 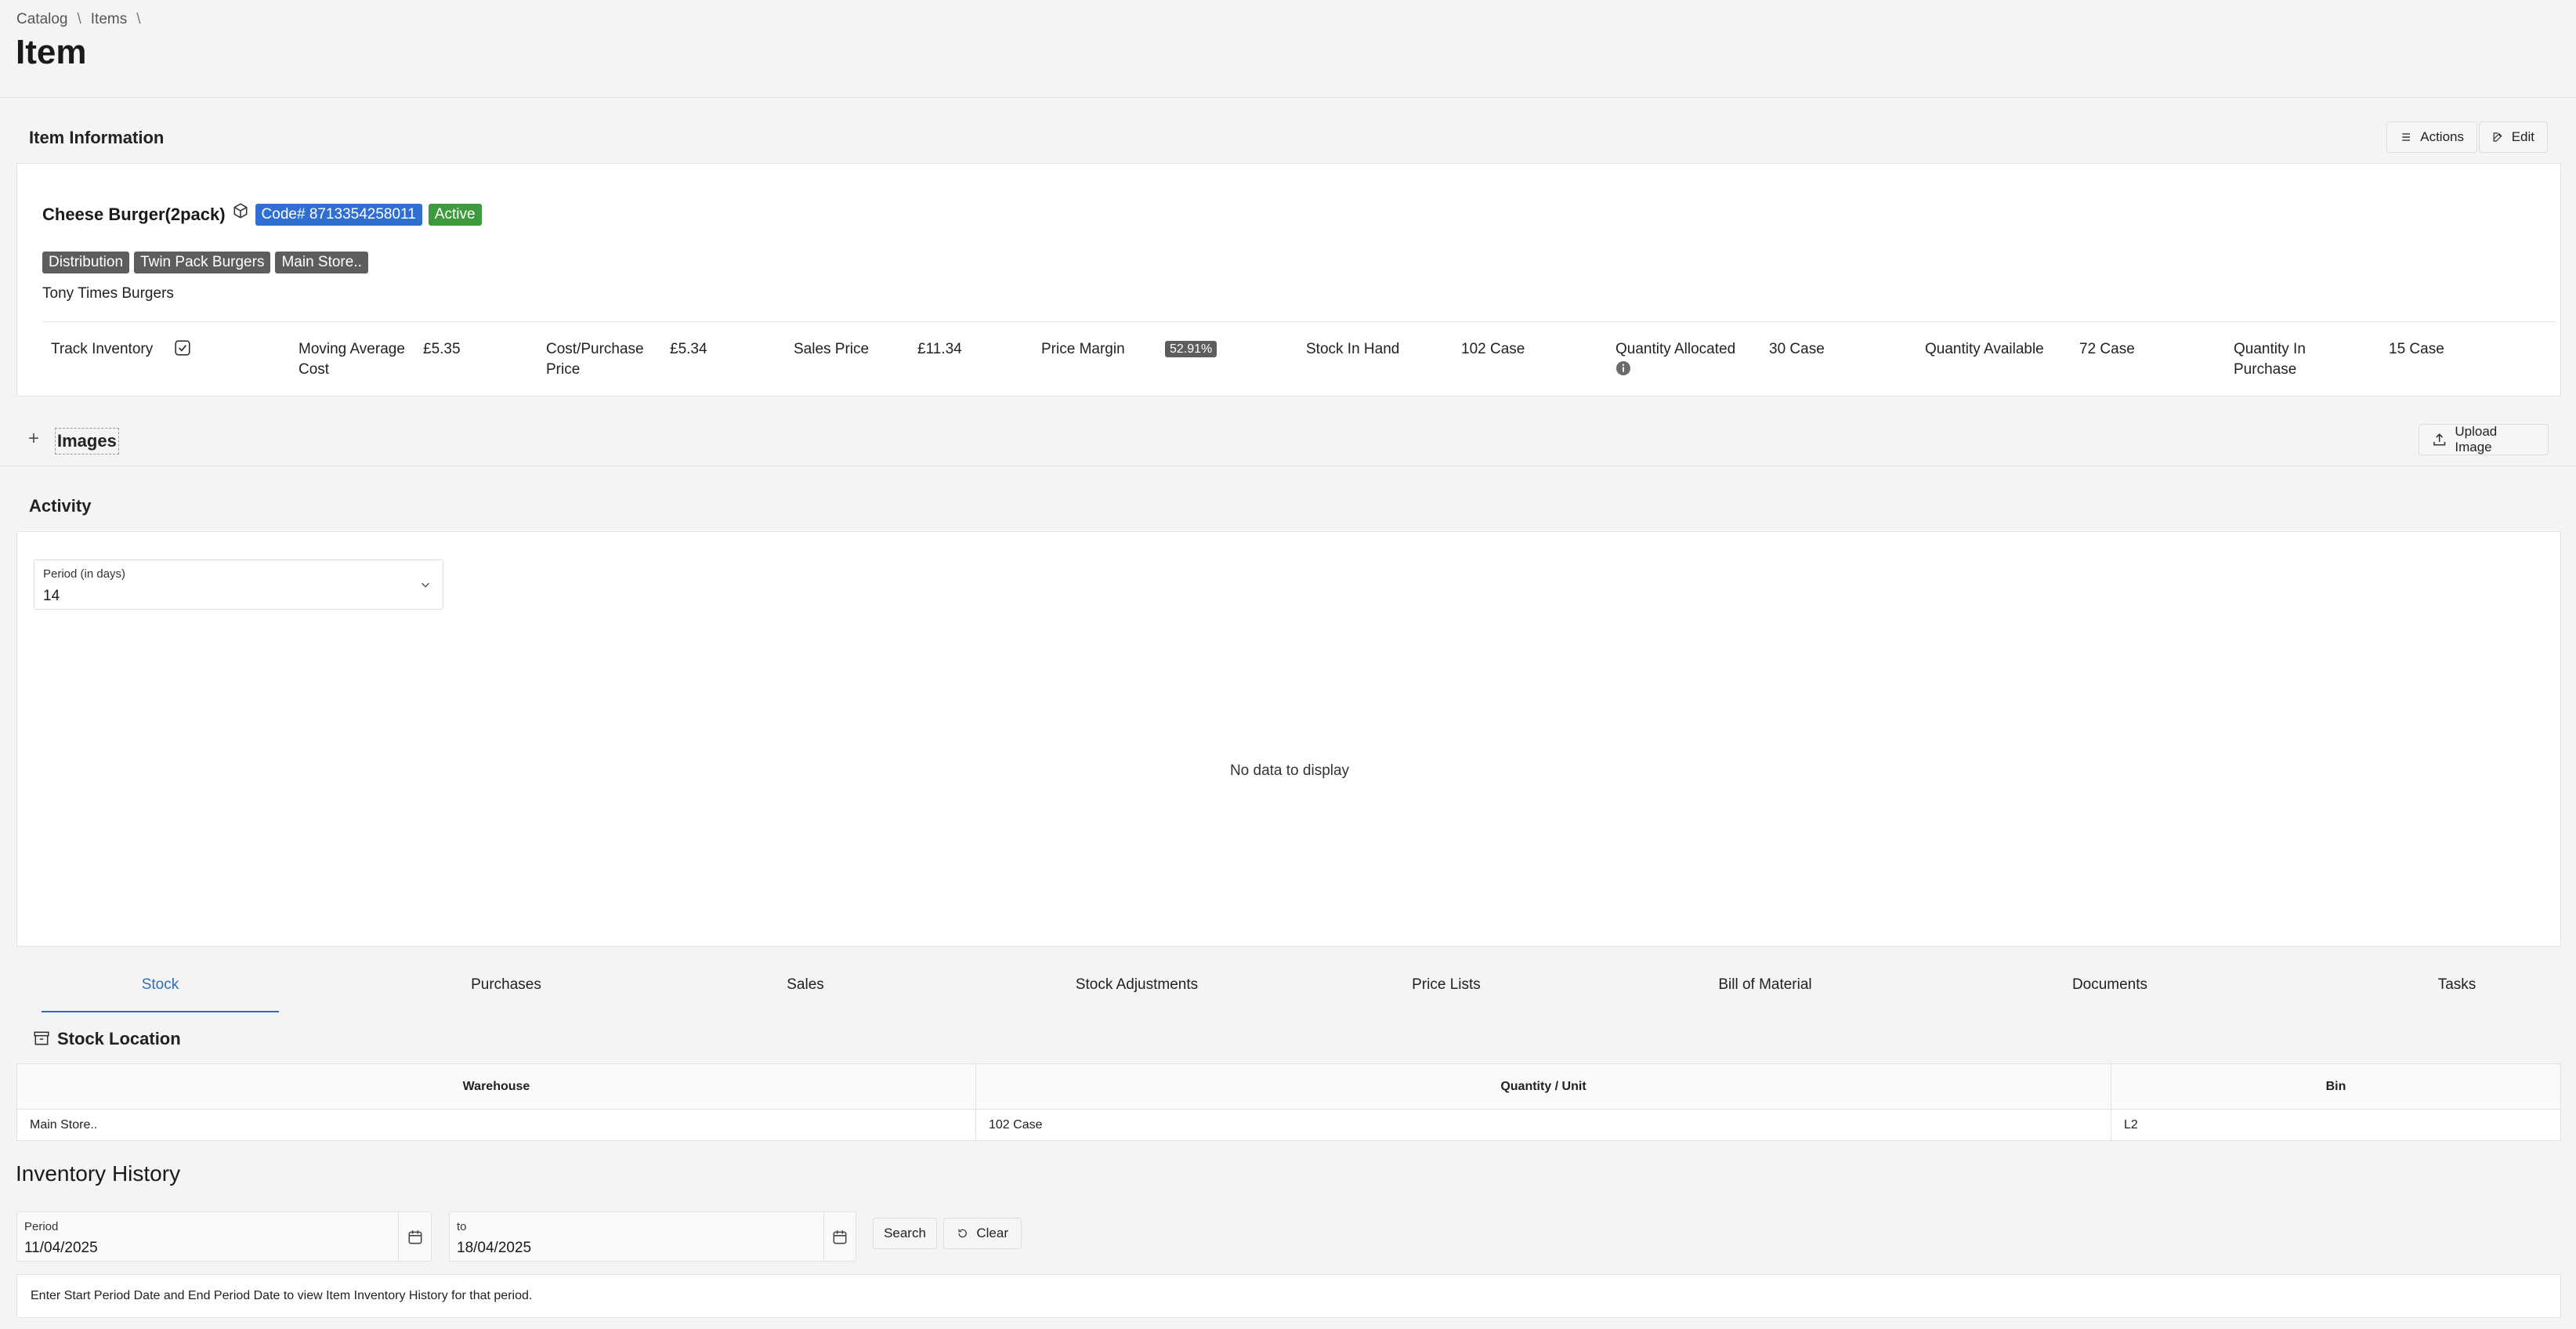 I want to click on upload-image-button: Upload Image, so click(x=2484, y=440).